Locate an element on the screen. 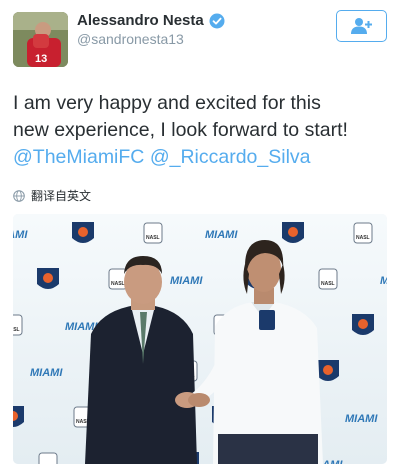 This screenshot has width=400, height=472. mention-link-riccardo-silva: @_Riccardo_Silva is located at coordinates (230, 157).